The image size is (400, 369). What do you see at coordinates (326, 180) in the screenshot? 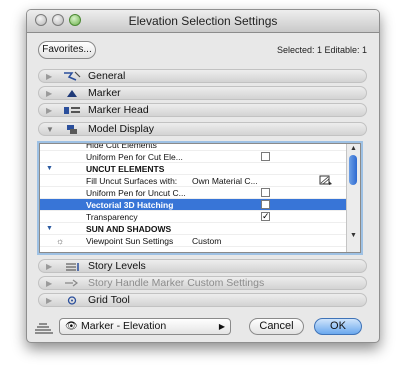
I see `fill-picker-icon` at bounding box center [326, 180].